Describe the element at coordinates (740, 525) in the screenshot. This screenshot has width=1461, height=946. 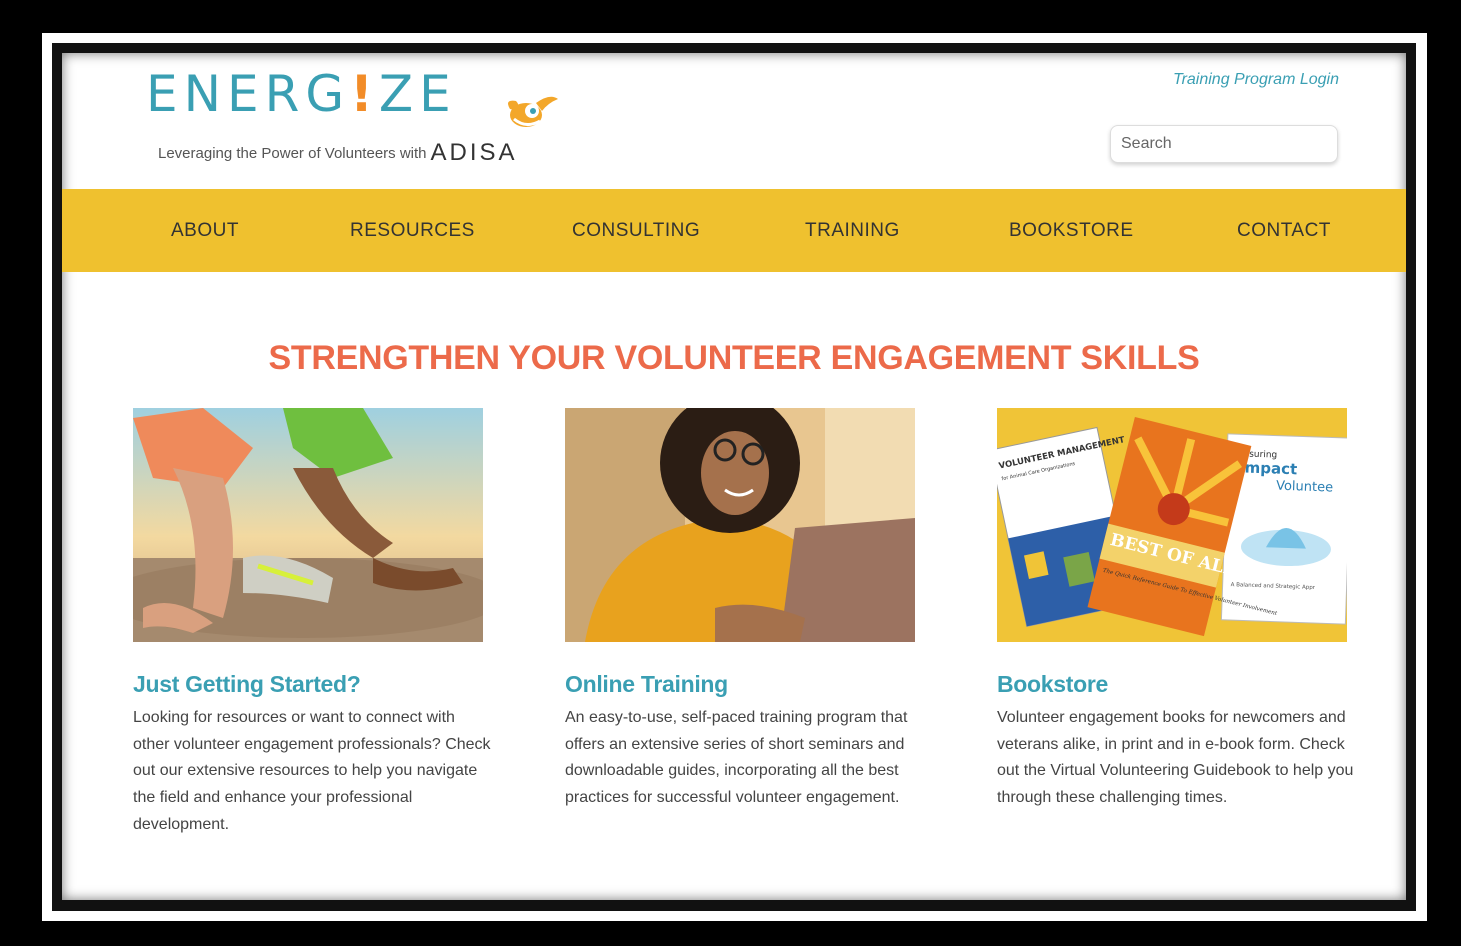
I see `woman-with-laptop-photo` at that location.